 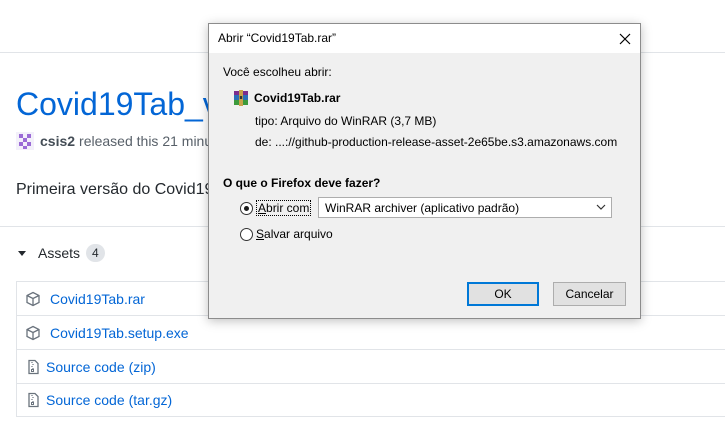 What do you see at coordinates (262, 208) in the screenshot?
I see `open-with-mnemonic: A` at bounding box center [262, 208].